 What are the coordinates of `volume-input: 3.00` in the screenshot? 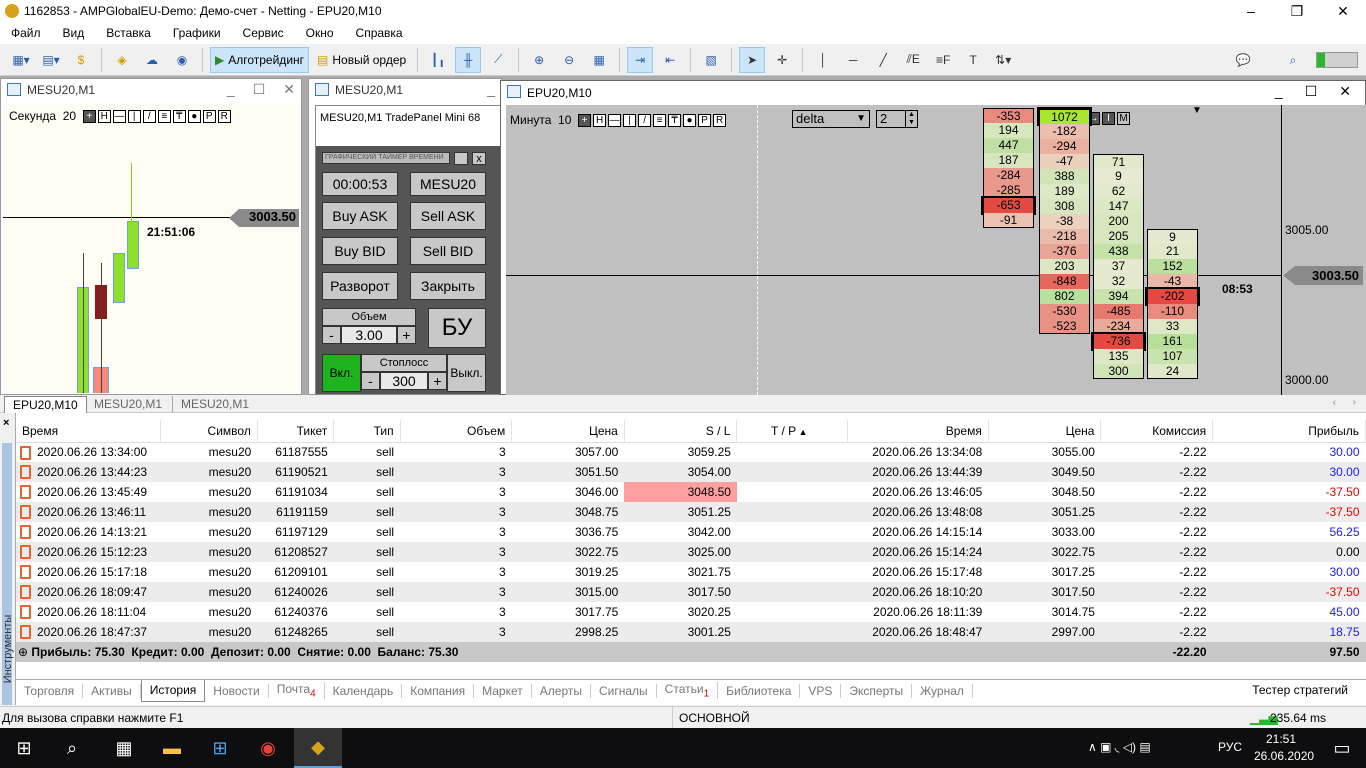 It's located at (369, 335).